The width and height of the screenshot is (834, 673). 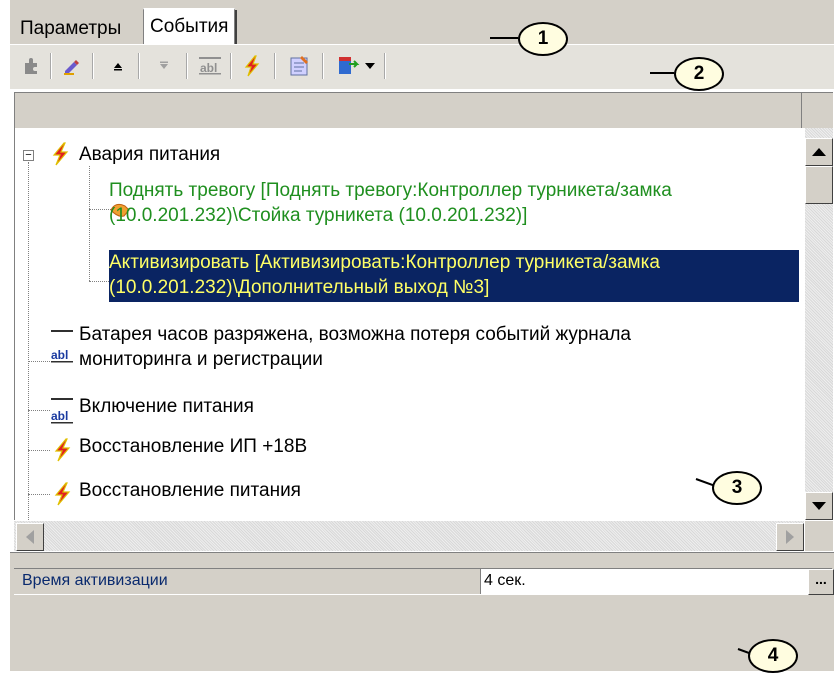 I want to click on scroll-down-button, so click(x=819, y=506).